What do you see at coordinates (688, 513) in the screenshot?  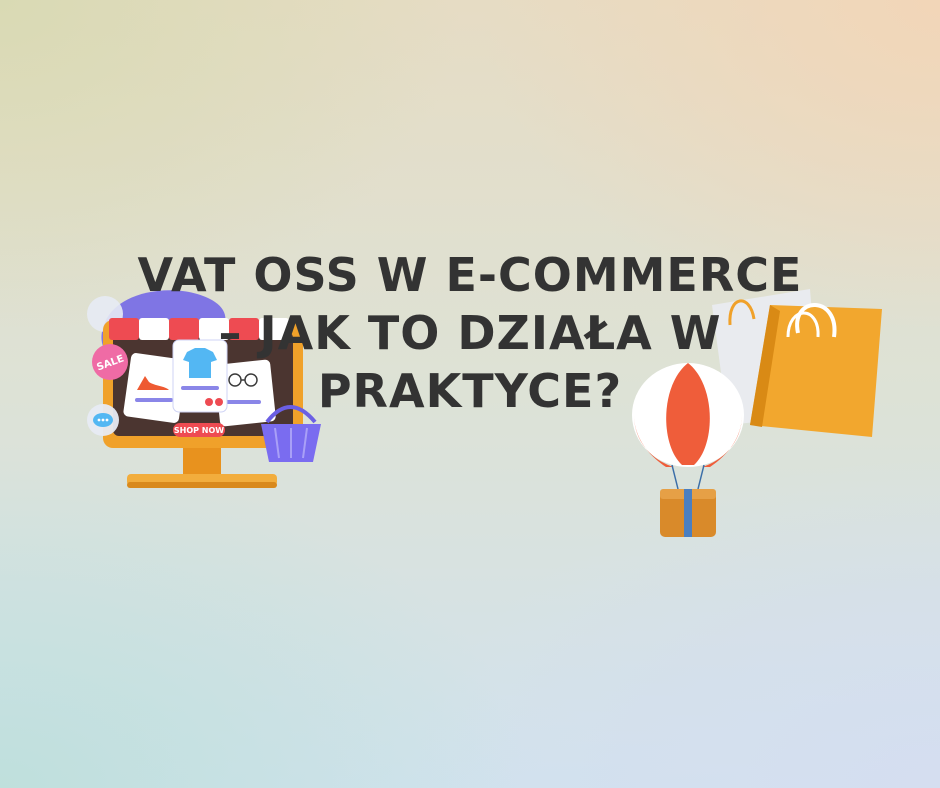 I see `parcel-box-icon` at bounding box center [688, 513].